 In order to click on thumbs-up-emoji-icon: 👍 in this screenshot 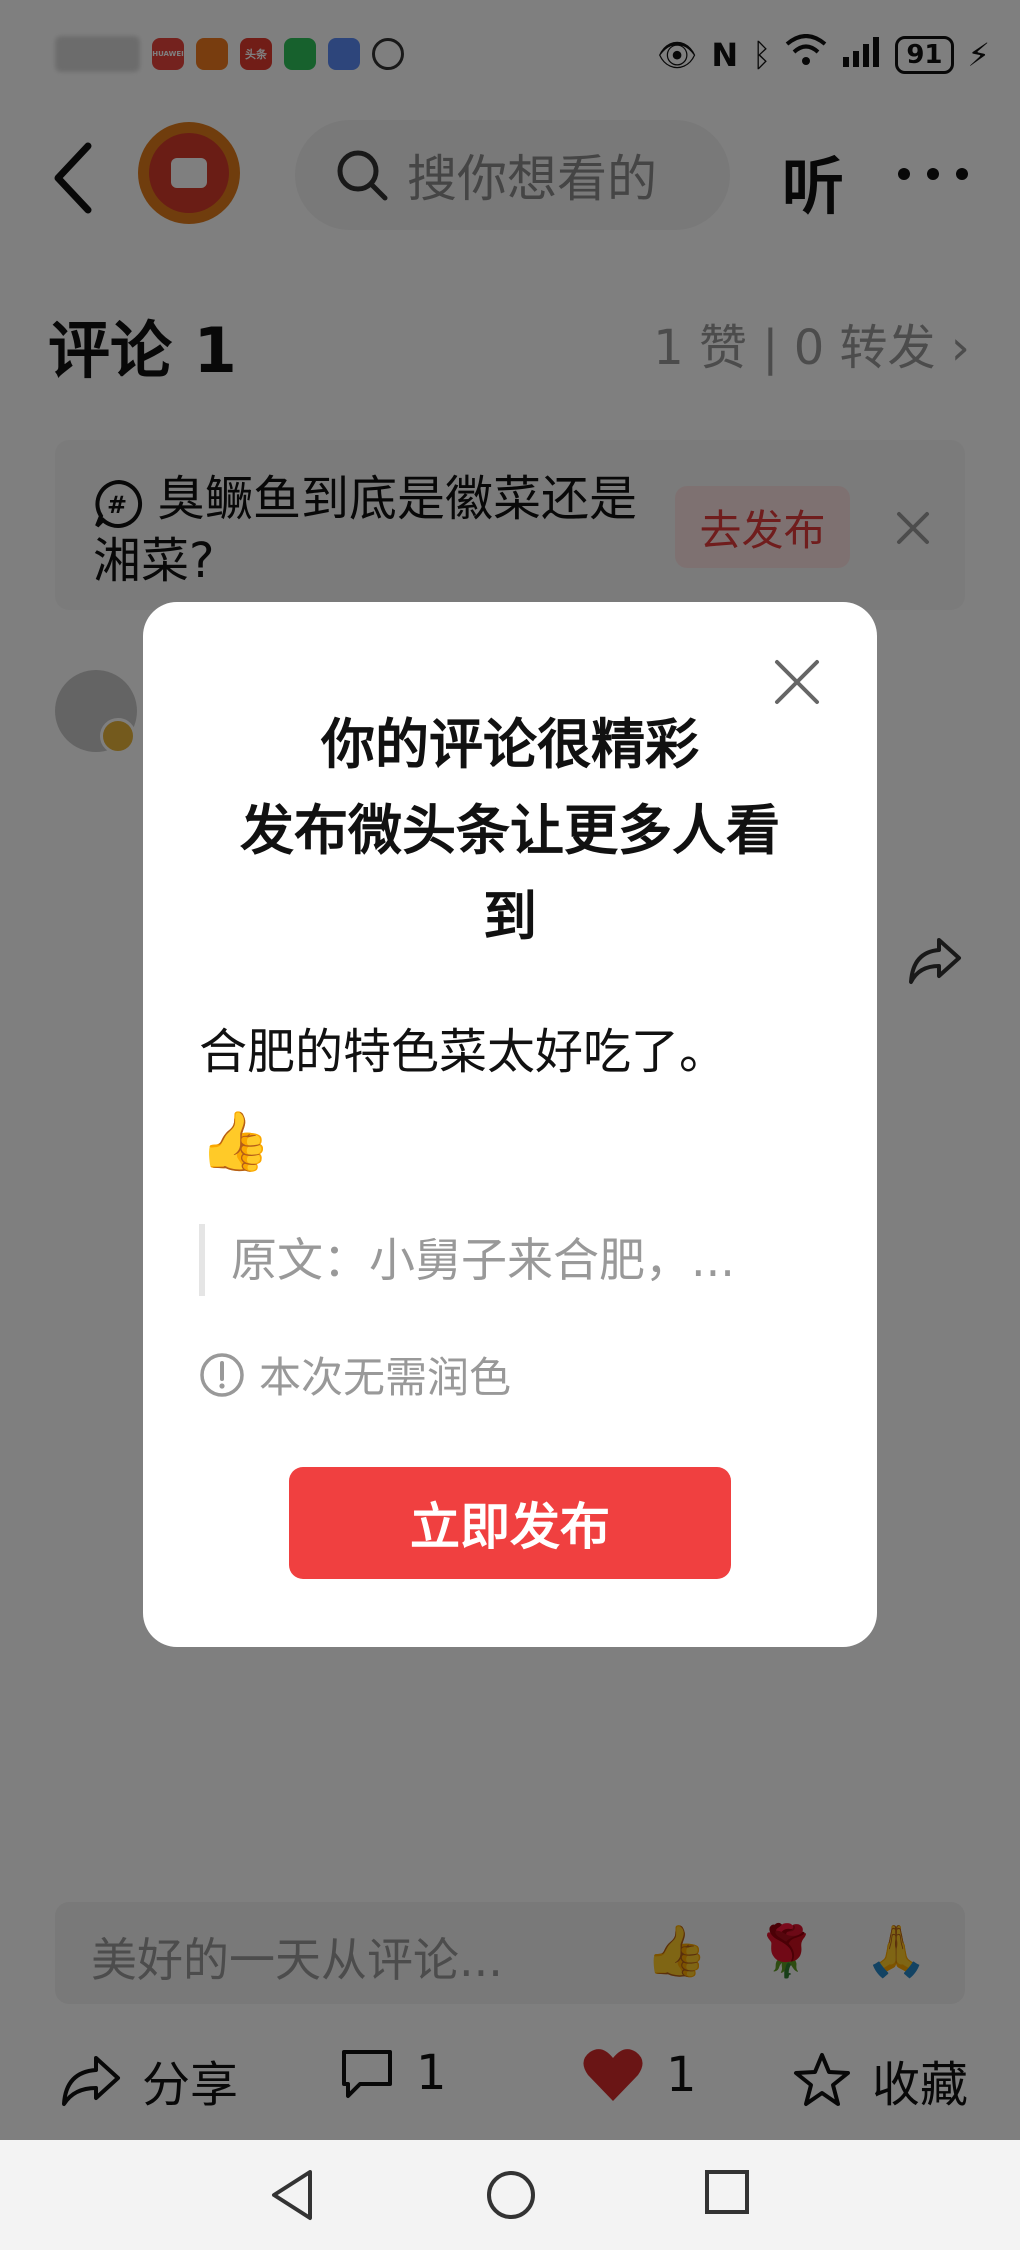, I will do `click(235, 1141)`.